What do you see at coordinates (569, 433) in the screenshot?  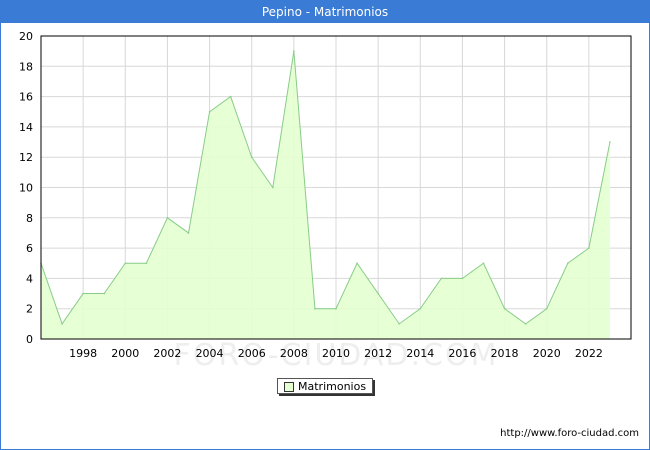 I see `footer-url: http://www.foro-ciudad.com` at bounding box center [569, 433].